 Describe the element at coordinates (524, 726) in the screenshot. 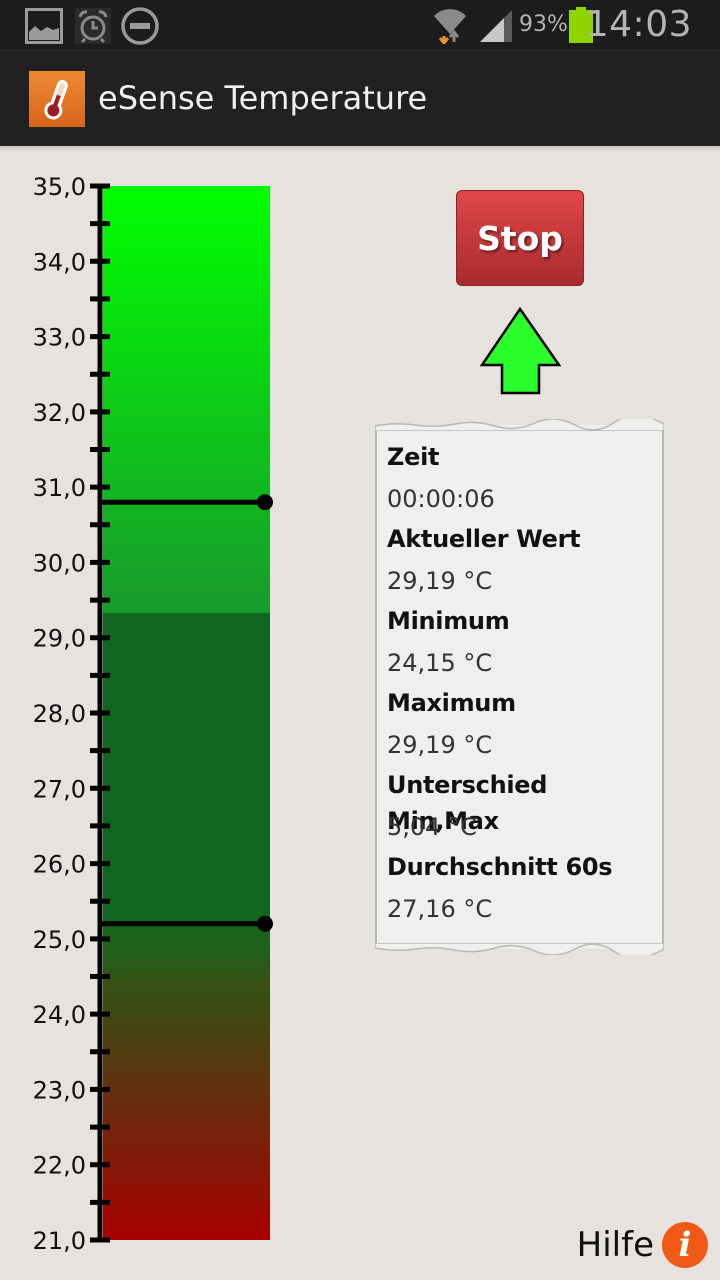

I see `stat-item: Maximum 29,19 °C` at that location.